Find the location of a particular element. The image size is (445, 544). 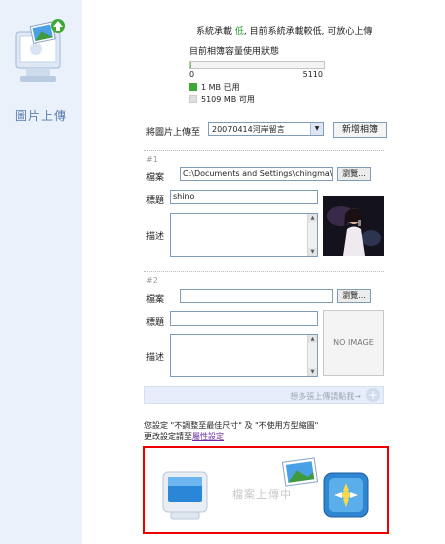

system-load-status: 系統承載 低, 目前系統承載較低, 可放心上傳 is located at coordinates (284, 30).